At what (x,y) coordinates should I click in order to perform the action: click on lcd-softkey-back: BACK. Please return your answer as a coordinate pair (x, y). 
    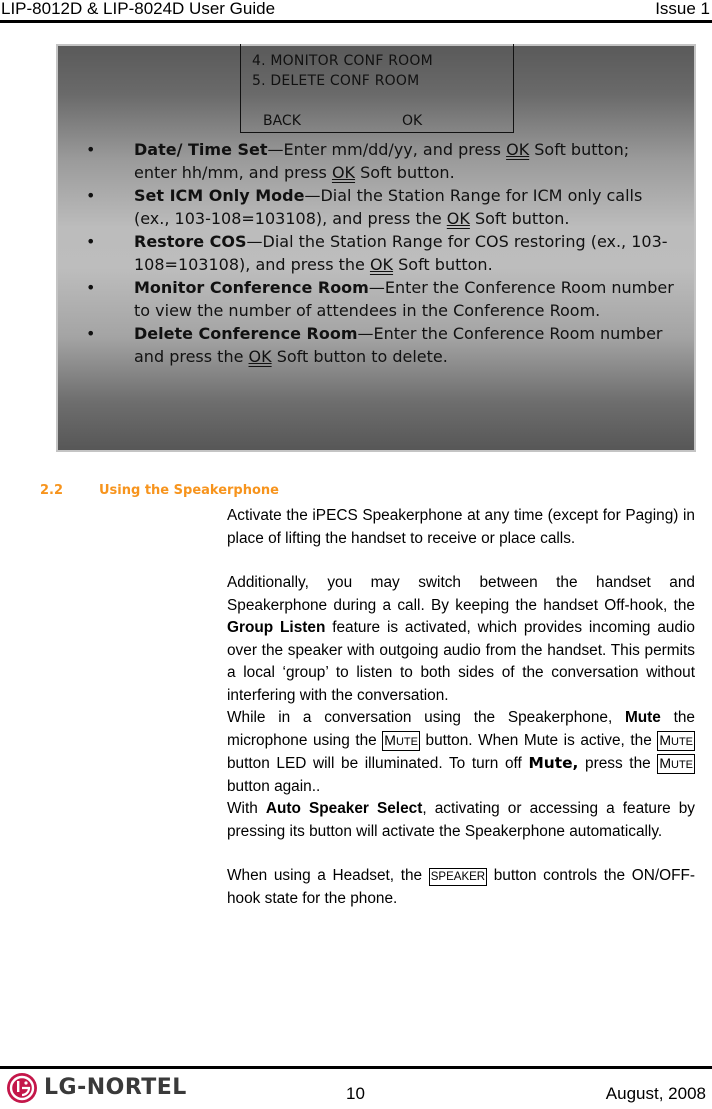
    Looking at the image, I should click on (282, 121).